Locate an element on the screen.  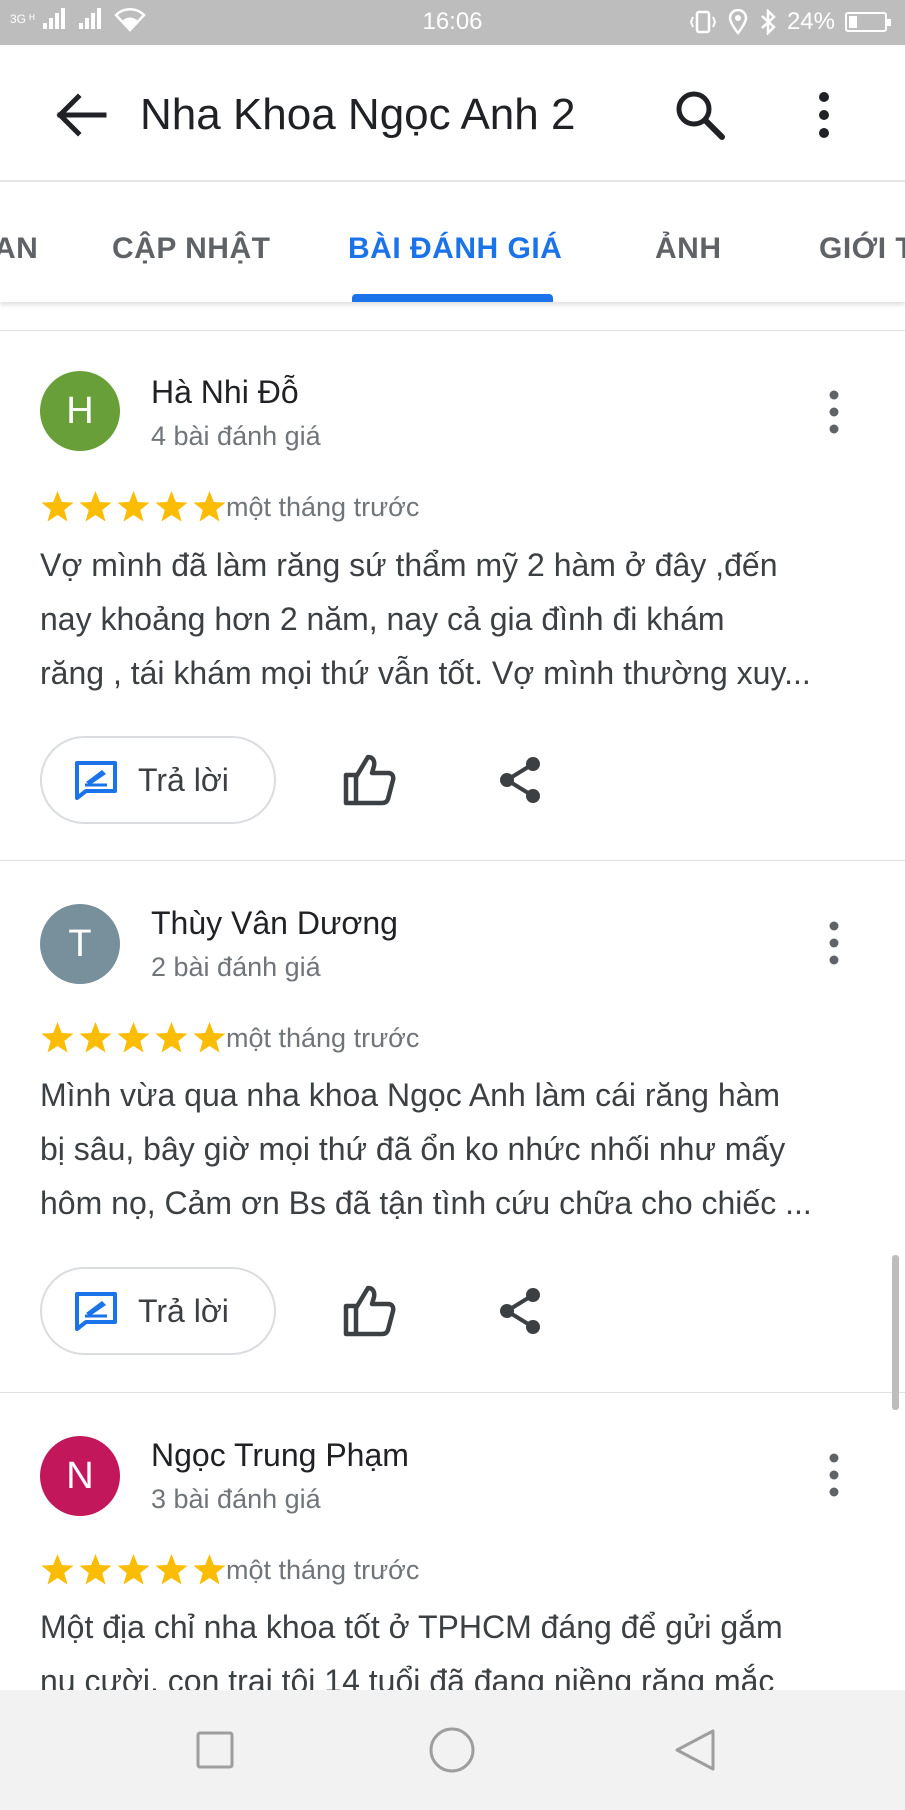
location-icon is located at coordinates (738, 22).